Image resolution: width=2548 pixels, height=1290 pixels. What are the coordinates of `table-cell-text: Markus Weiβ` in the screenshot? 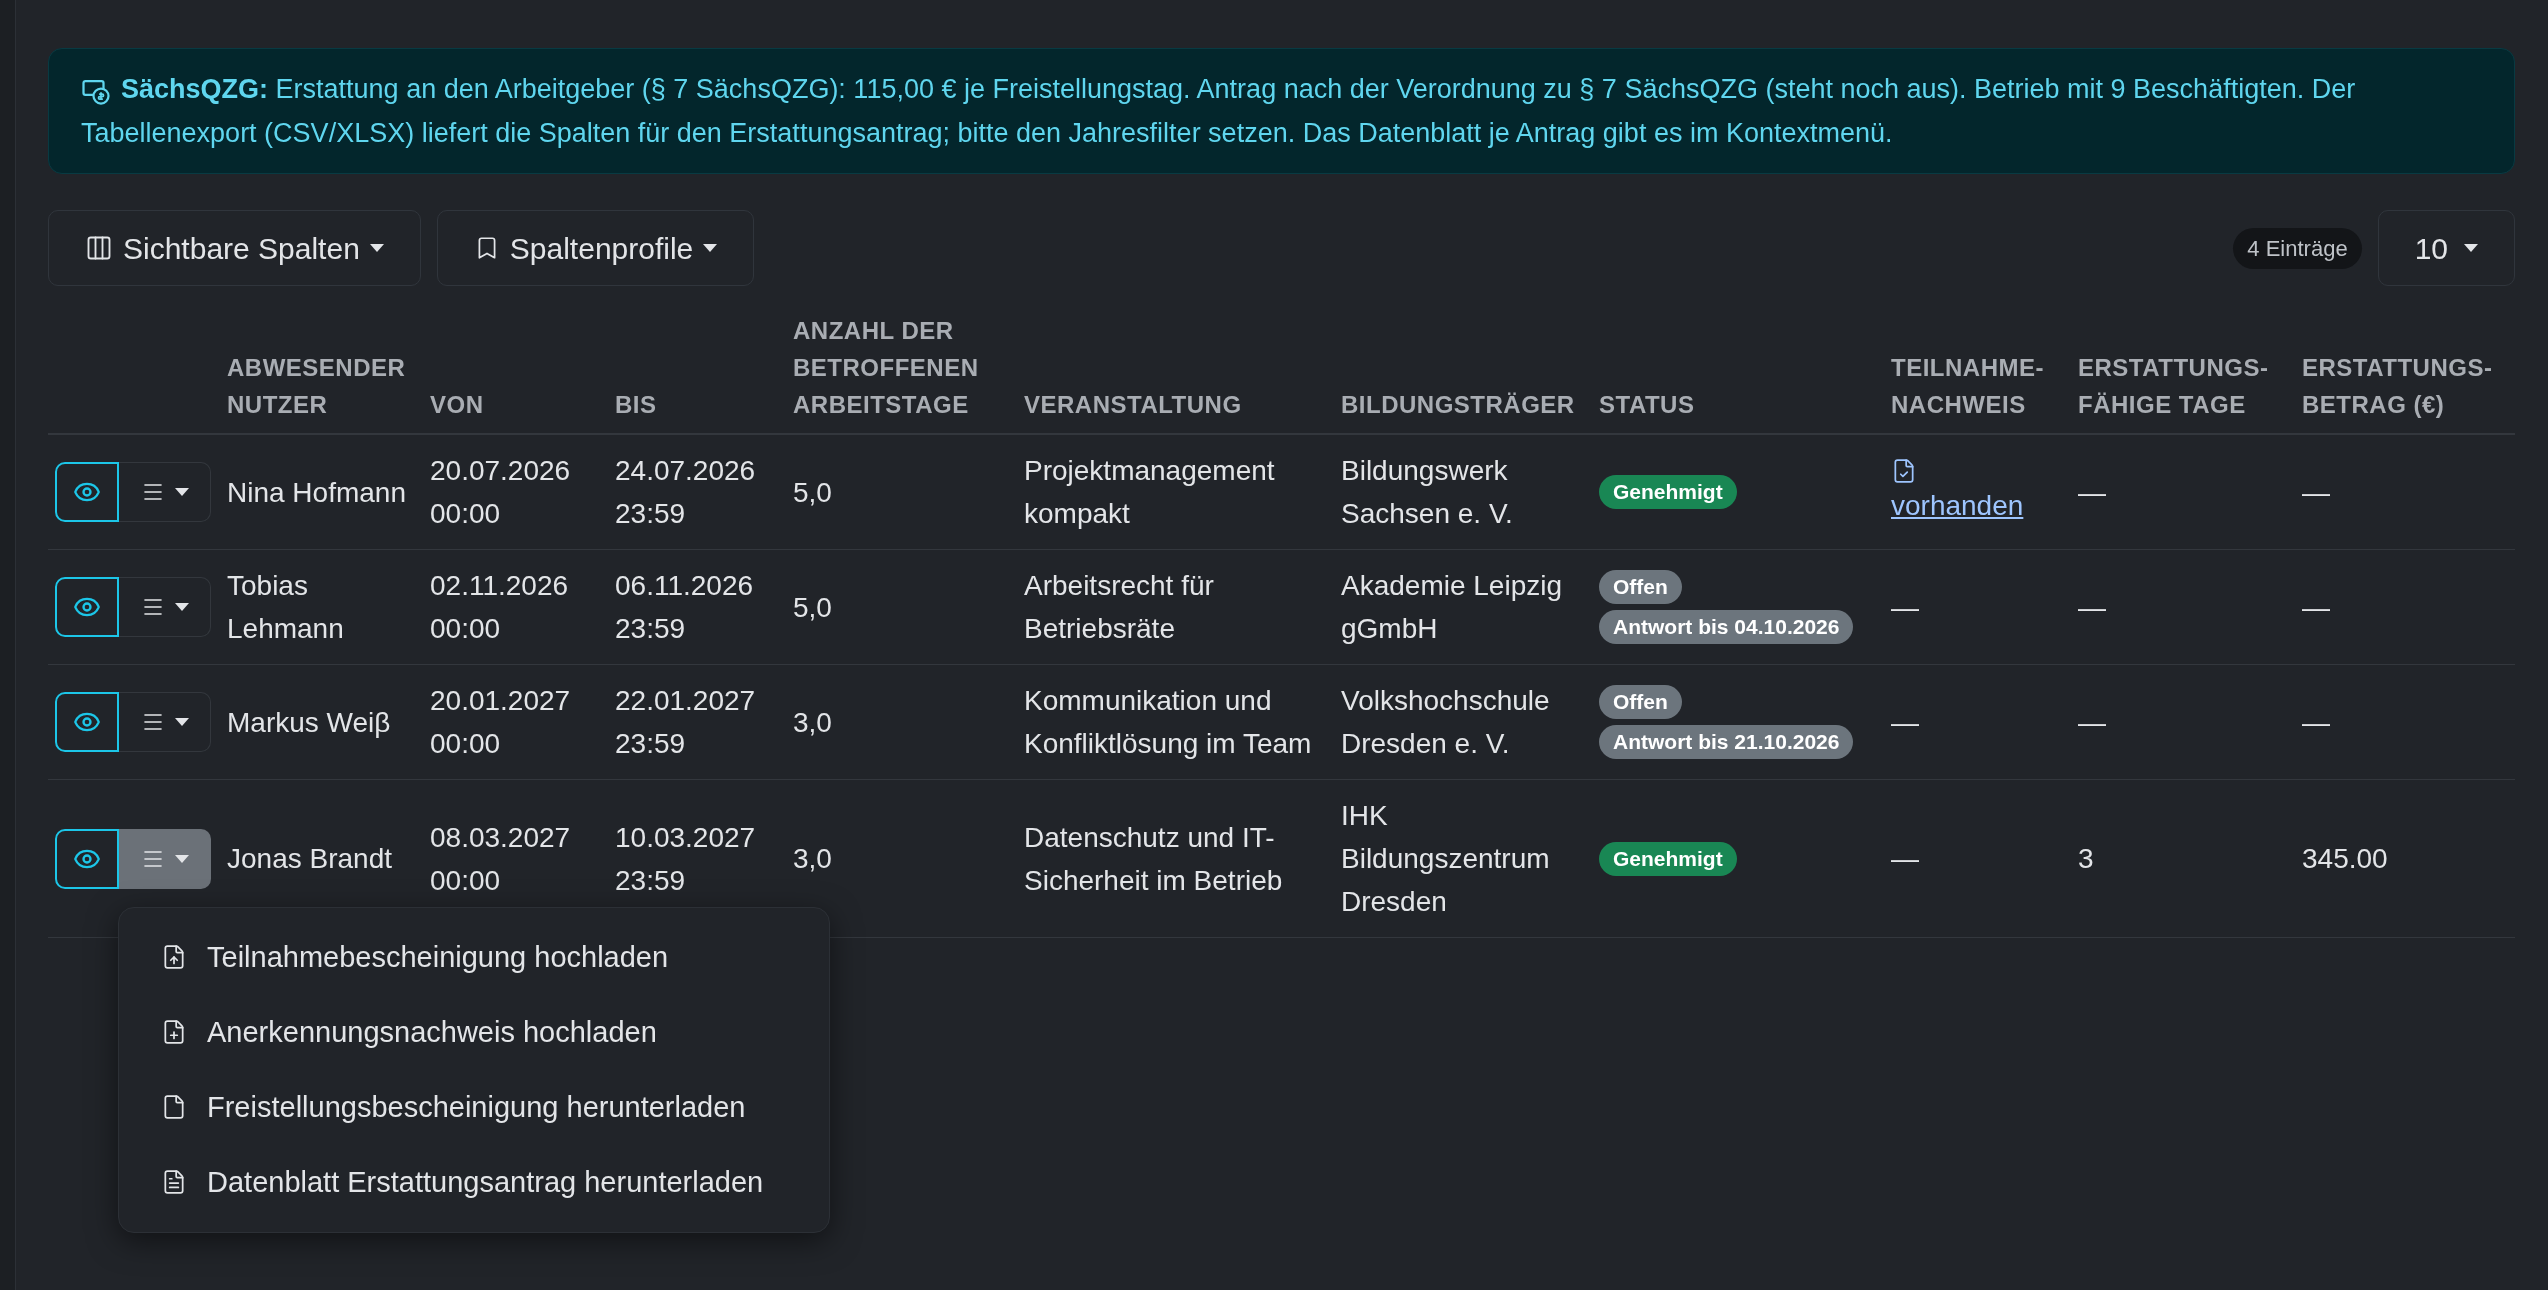 It's located at (309, 722).